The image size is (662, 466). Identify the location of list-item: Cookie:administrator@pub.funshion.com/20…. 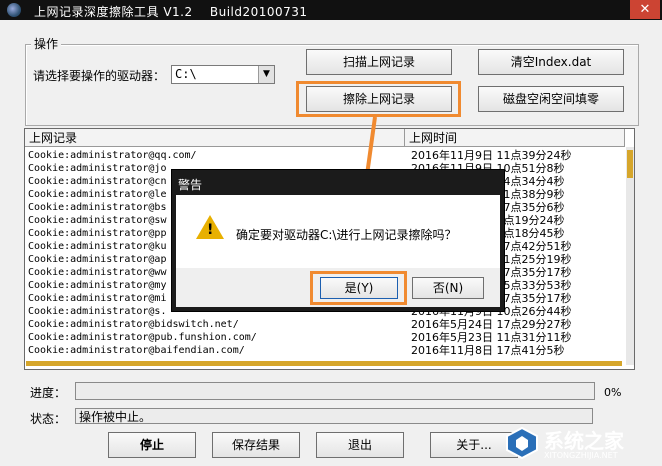
(325, 337).